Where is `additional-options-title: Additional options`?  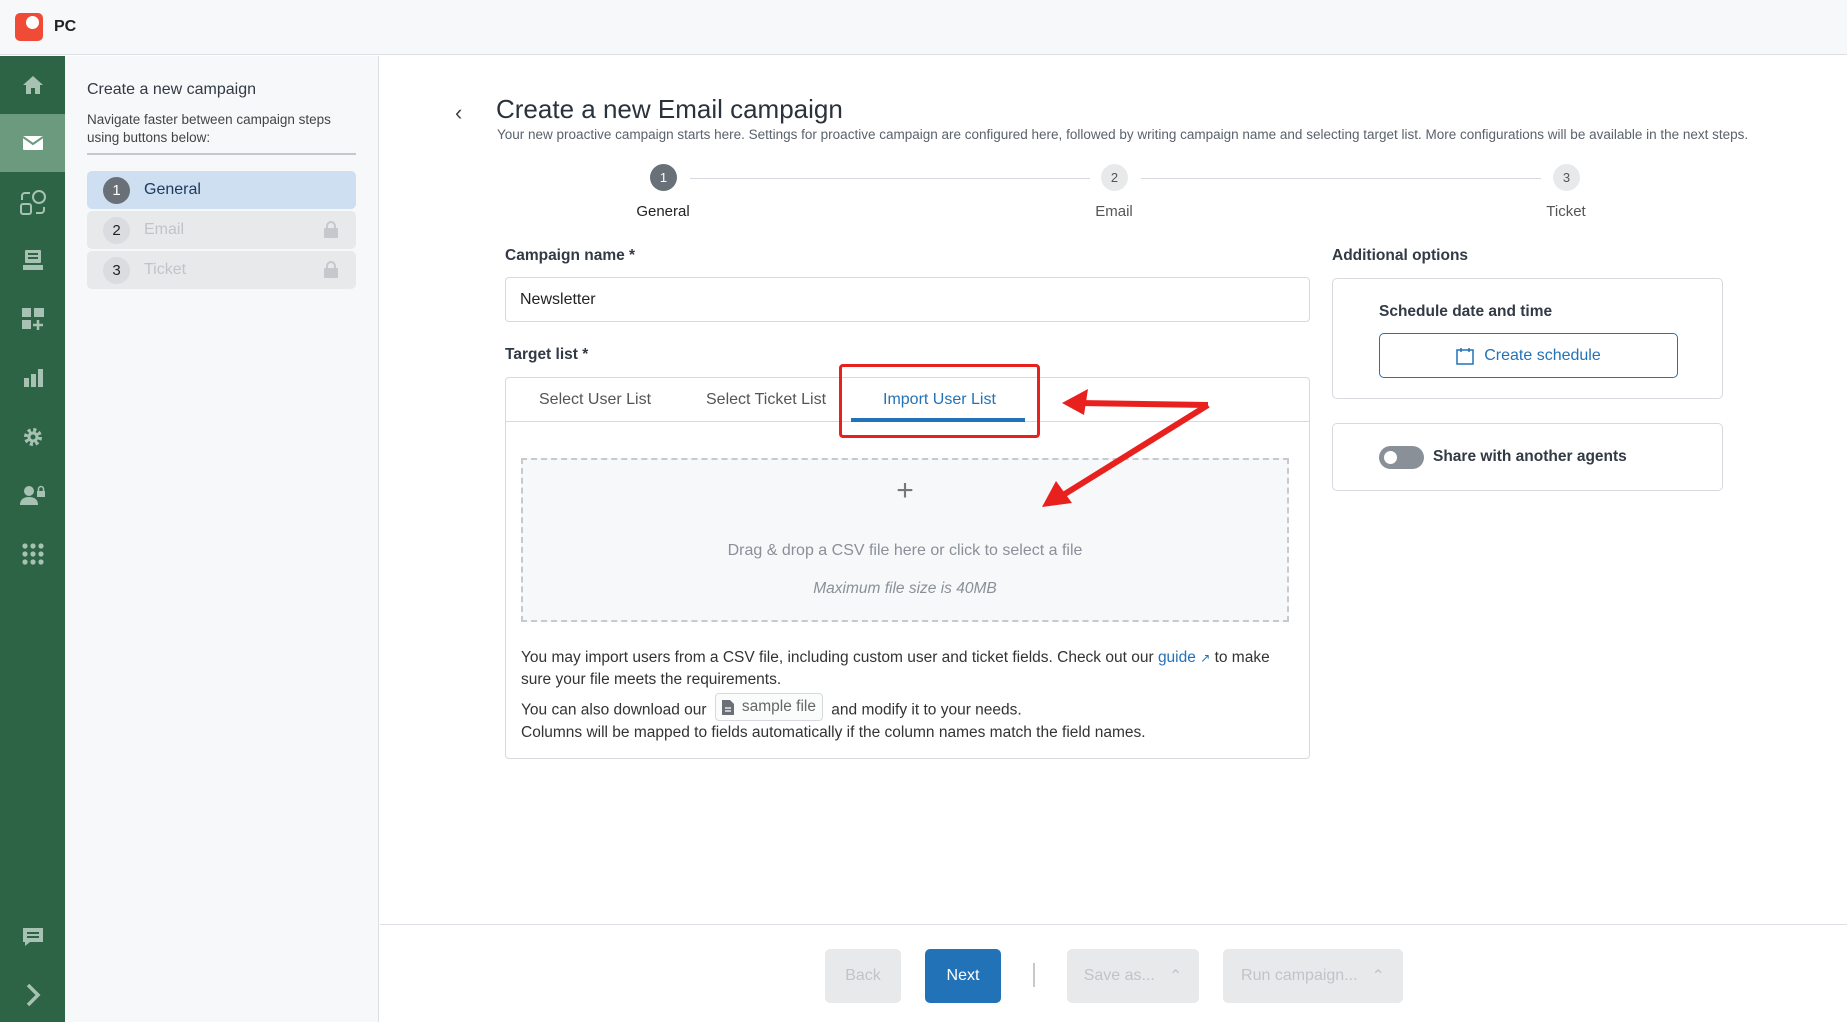 additional-options-title: Additional options is located at coordinates (1400, 255).